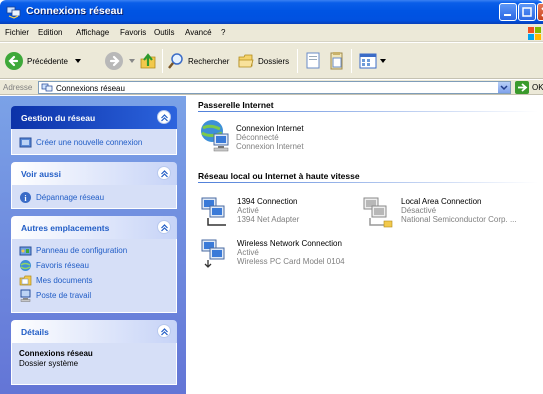 This screenshot has height=394, width=543. Describe the element at coordinates (537, 87) in the screenshot. I see `go-label: OK` at that location.